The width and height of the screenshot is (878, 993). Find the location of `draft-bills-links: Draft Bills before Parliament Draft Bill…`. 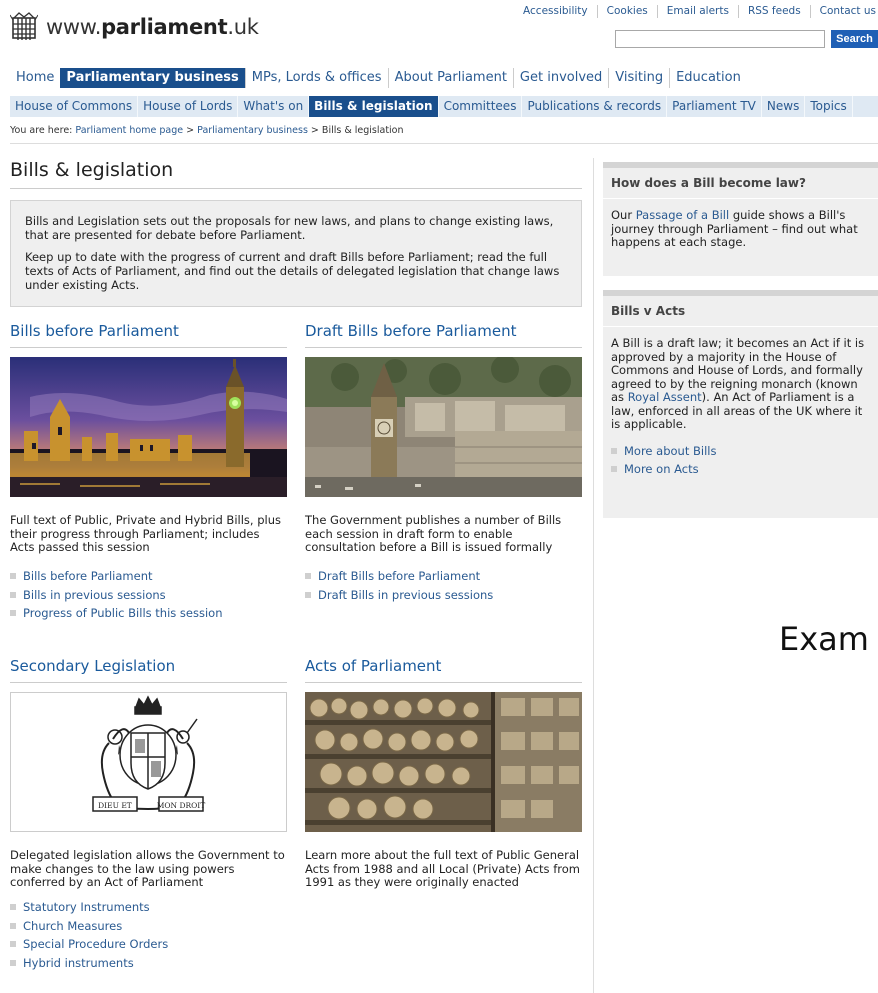

draft-bills-links: Draft Bills before Parliament Draft Bill… is located at coordinates (399, 585).